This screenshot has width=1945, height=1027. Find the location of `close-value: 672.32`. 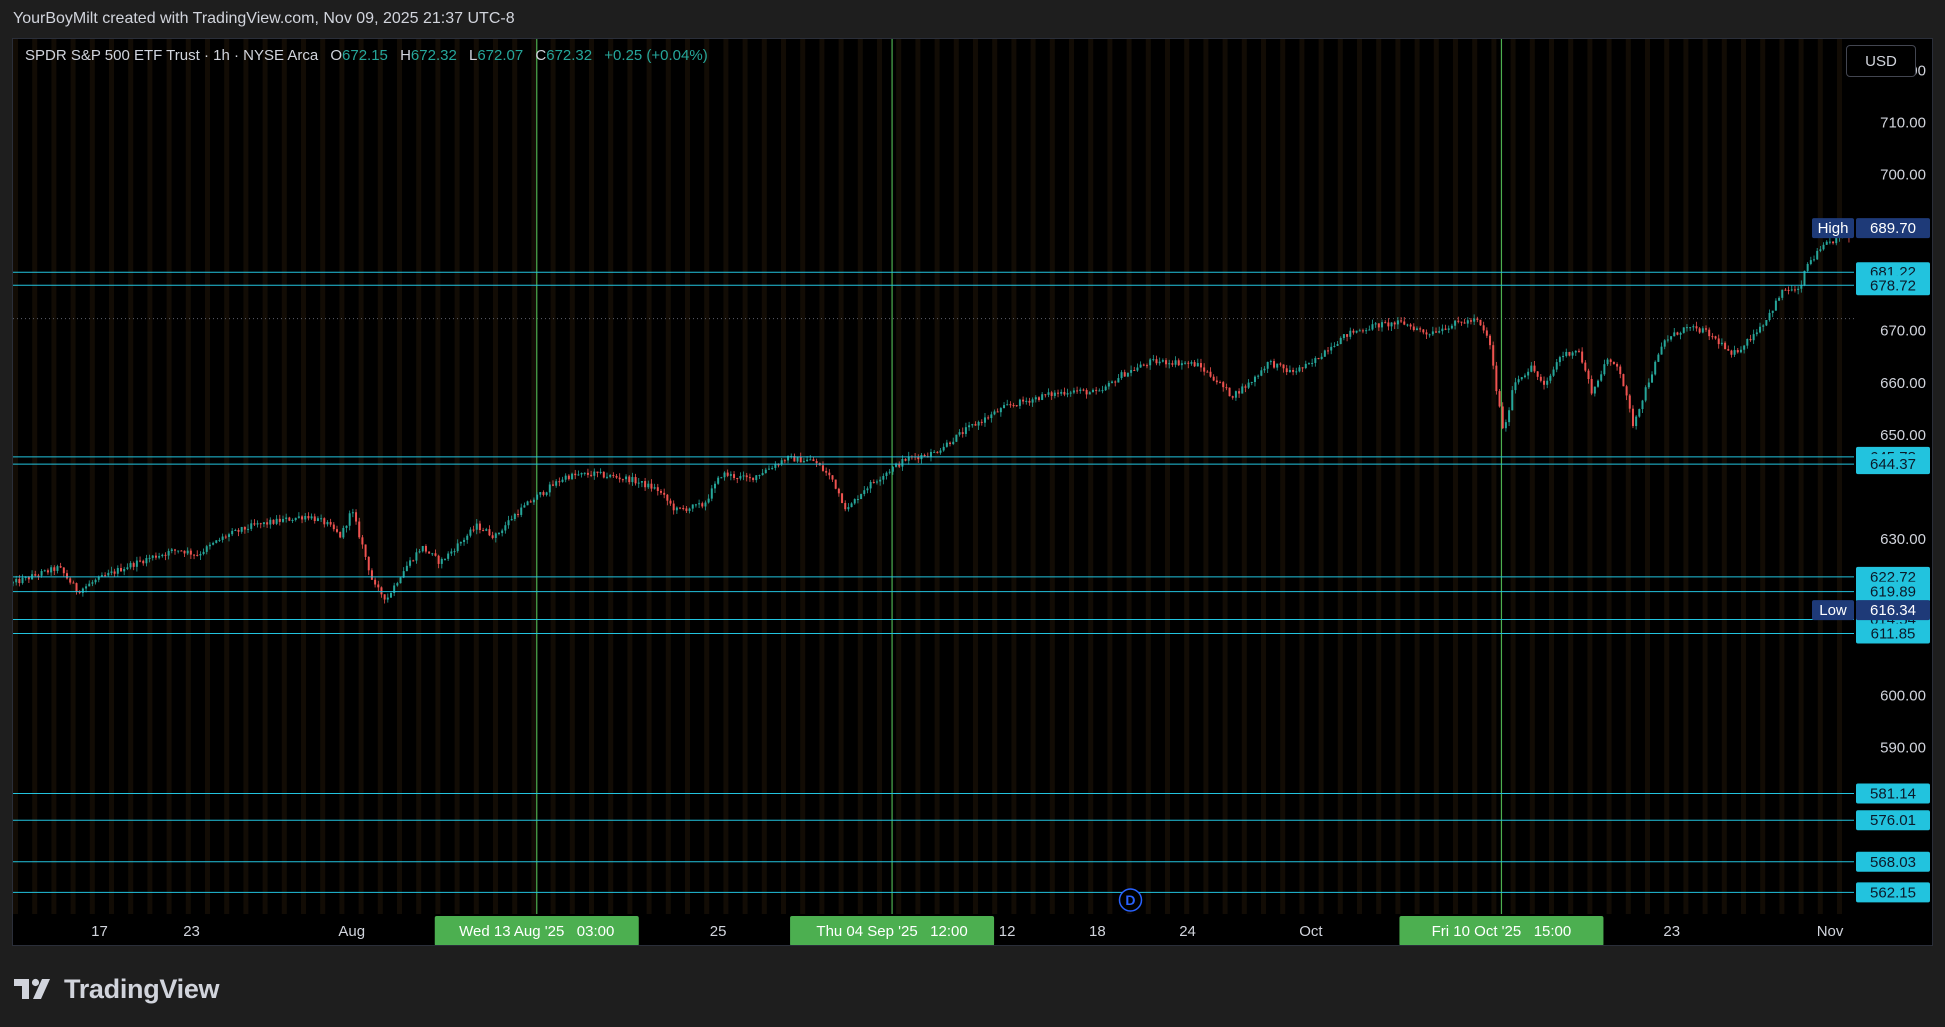

close-value: 672.32 is located at coordinates (569, 55).